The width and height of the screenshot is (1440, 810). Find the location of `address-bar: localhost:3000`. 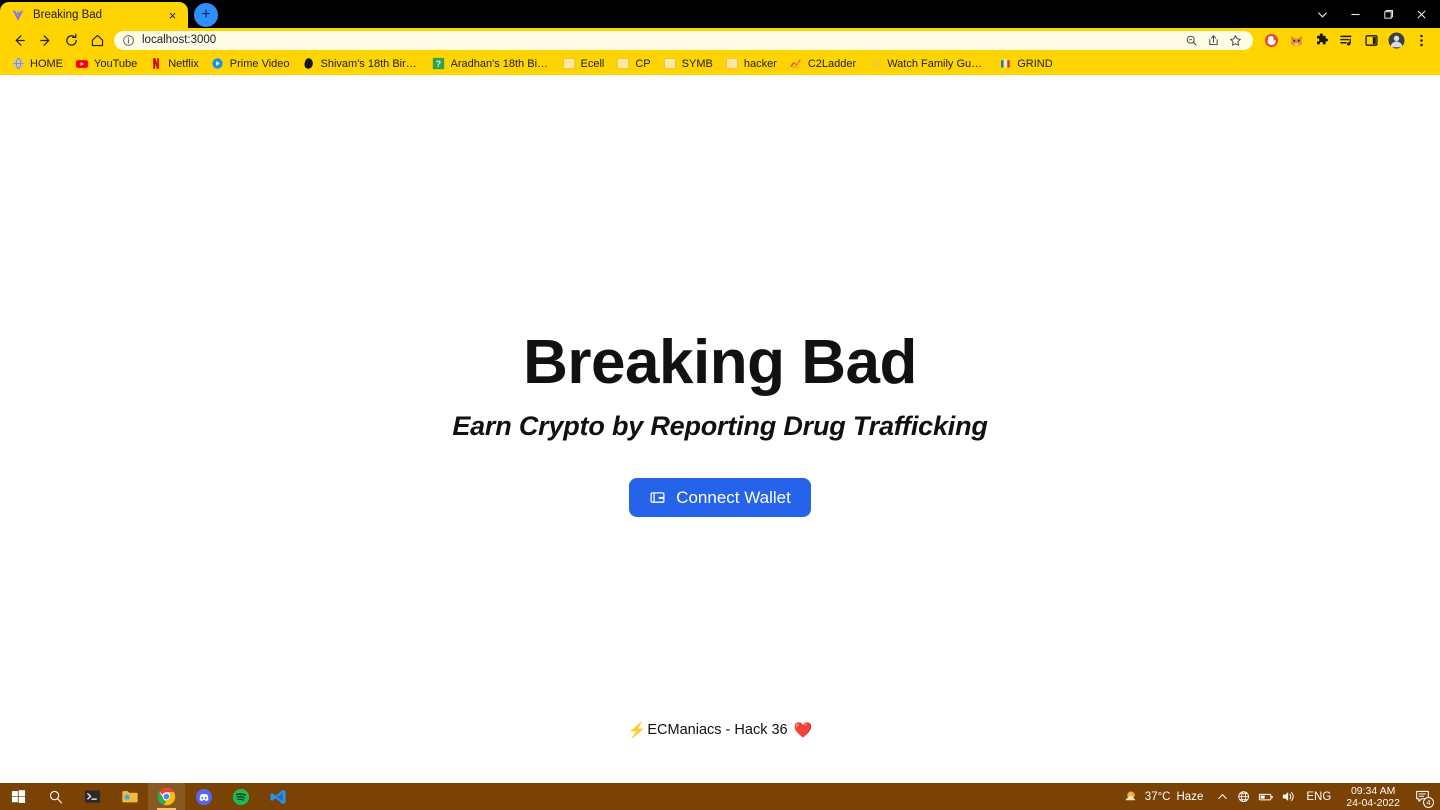

address-bar: localhost:3000 is located at coordinates (683, 40).